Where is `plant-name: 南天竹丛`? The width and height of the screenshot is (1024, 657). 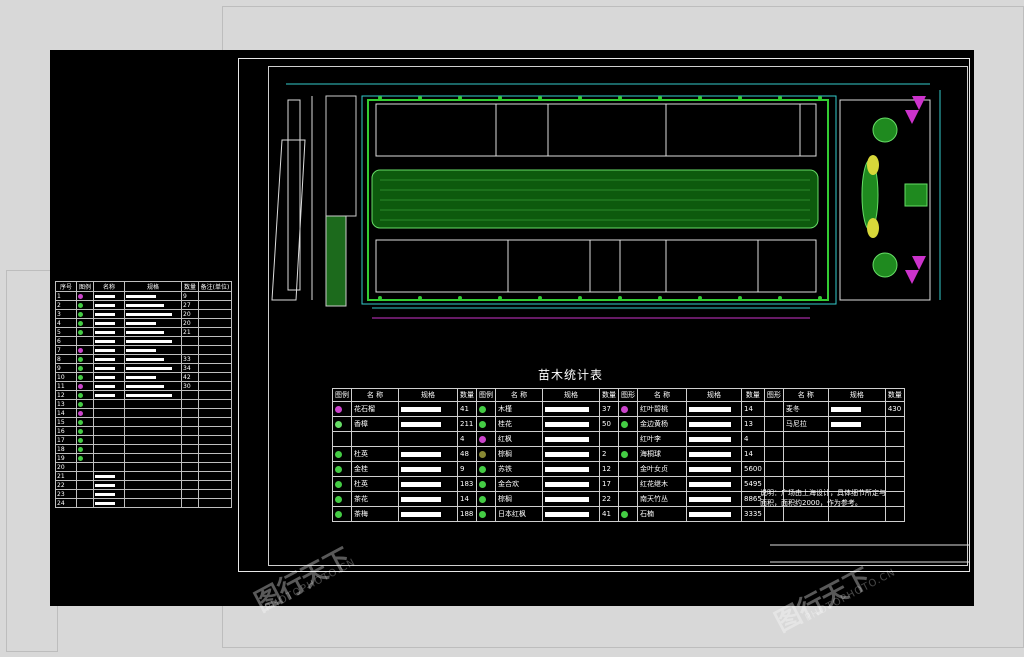 plant-name: 南天竹丛 is located at coordinates (662, 499).